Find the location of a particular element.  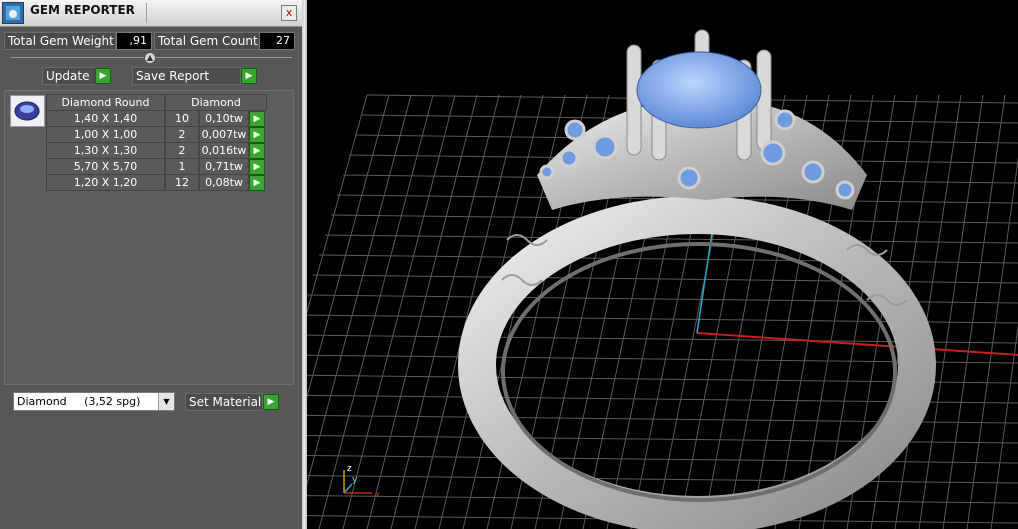

total-gem-weight-value: ,91 is located at coordinates (134, 41).